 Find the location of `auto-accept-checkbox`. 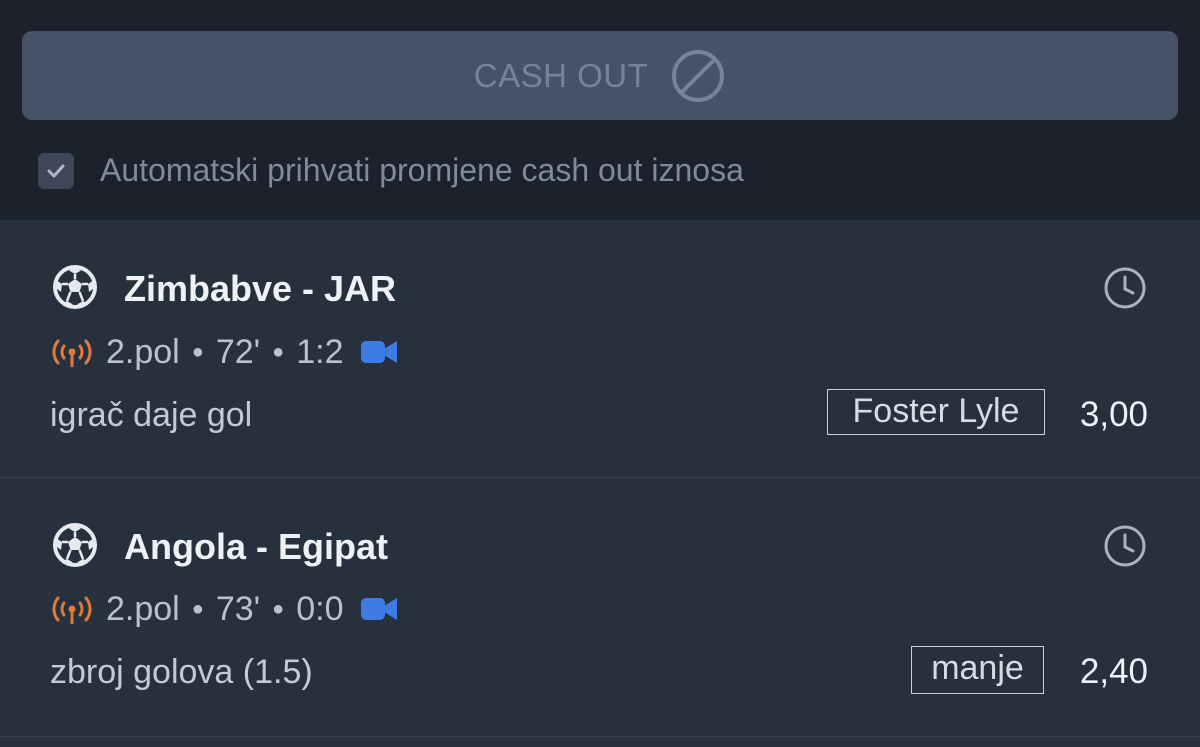

auto-accept-checkbox is located at coordinates (56, 170).